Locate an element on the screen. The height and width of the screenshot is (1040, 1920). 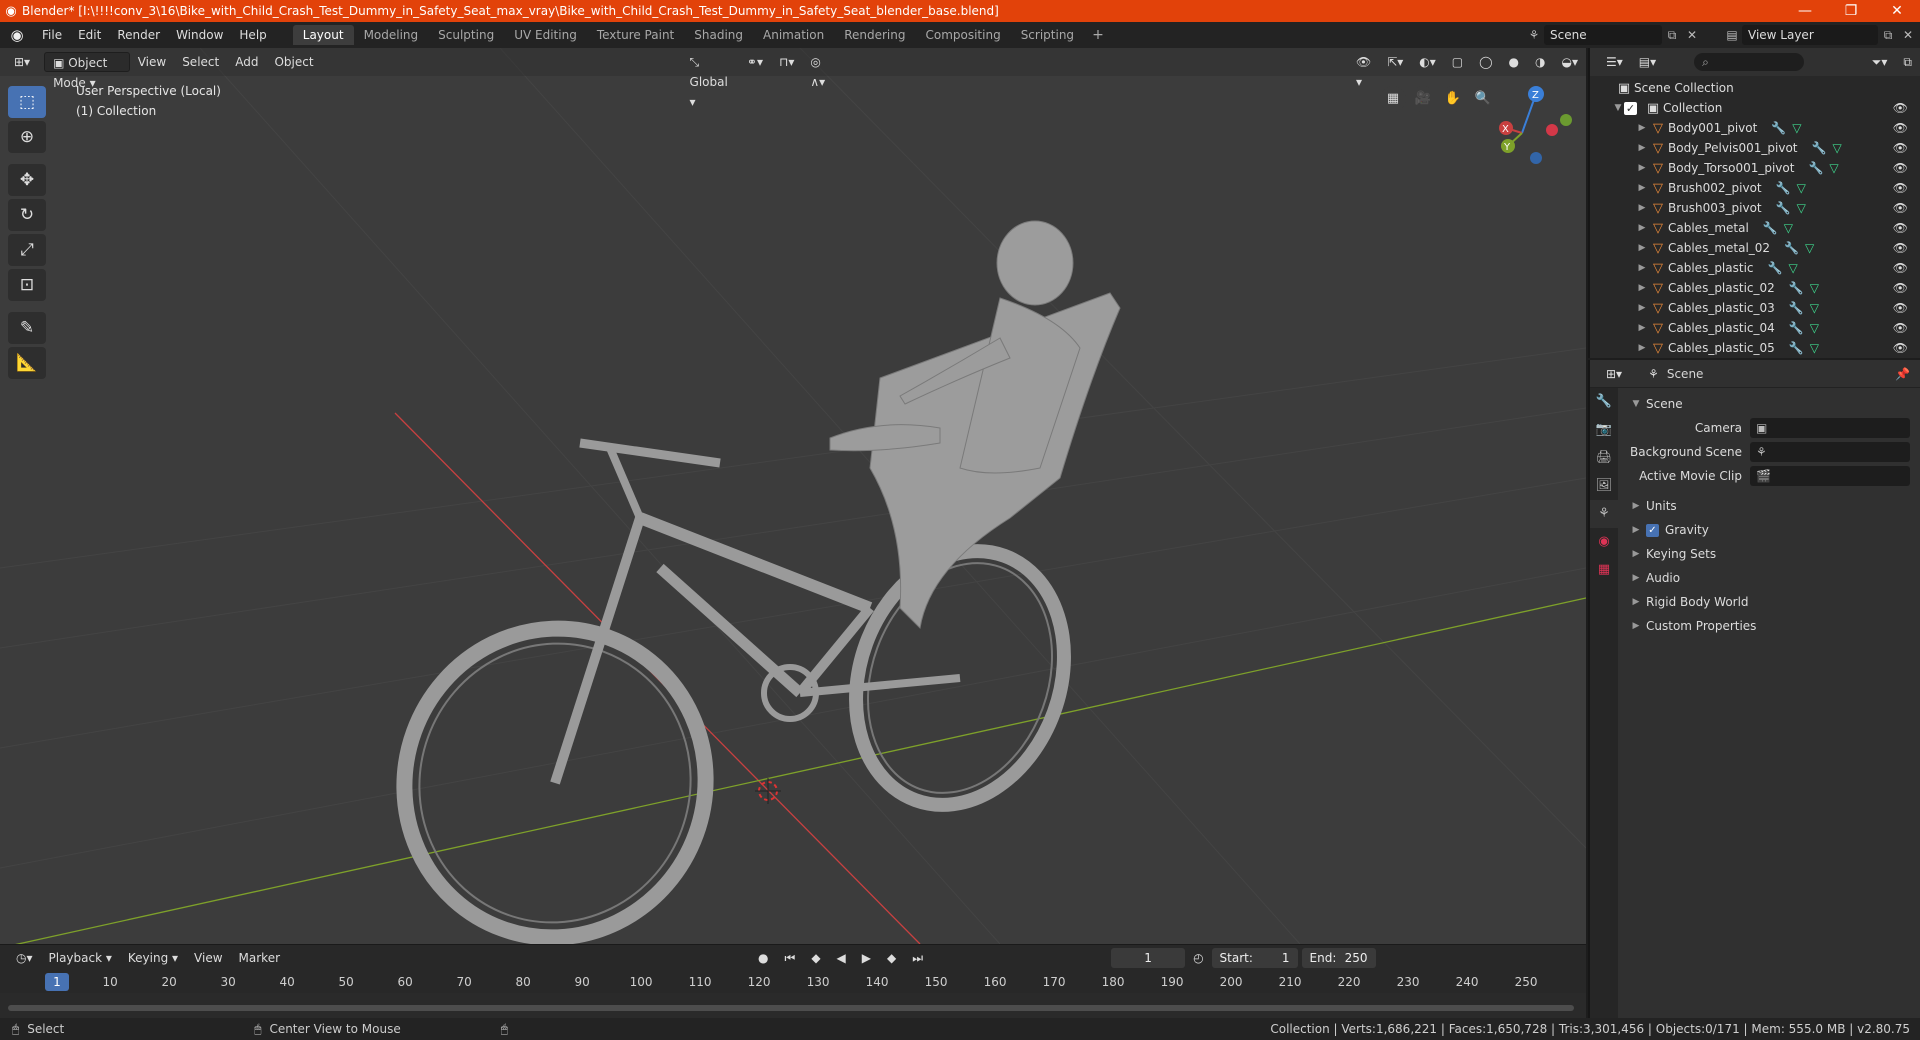
view-layer-icon: ▤ is located at coordinates (1732, 35).